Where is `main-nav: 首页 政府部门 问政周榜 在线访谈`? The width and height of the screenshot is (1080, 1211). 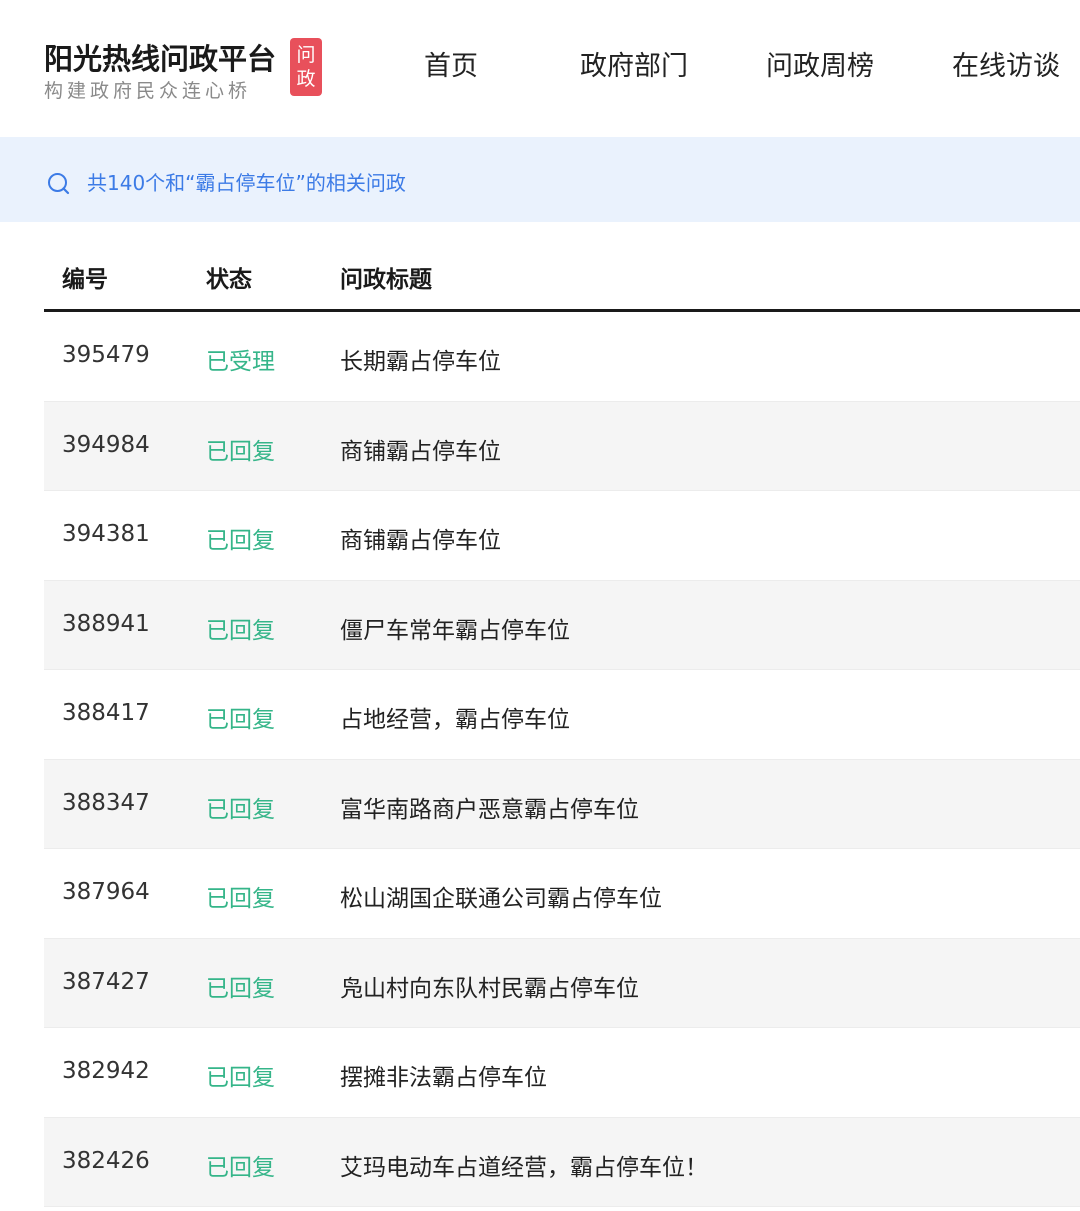 main-nav: 首页 政府部门 问政周榜 在线访谈 is located at coordinates (540, 64).